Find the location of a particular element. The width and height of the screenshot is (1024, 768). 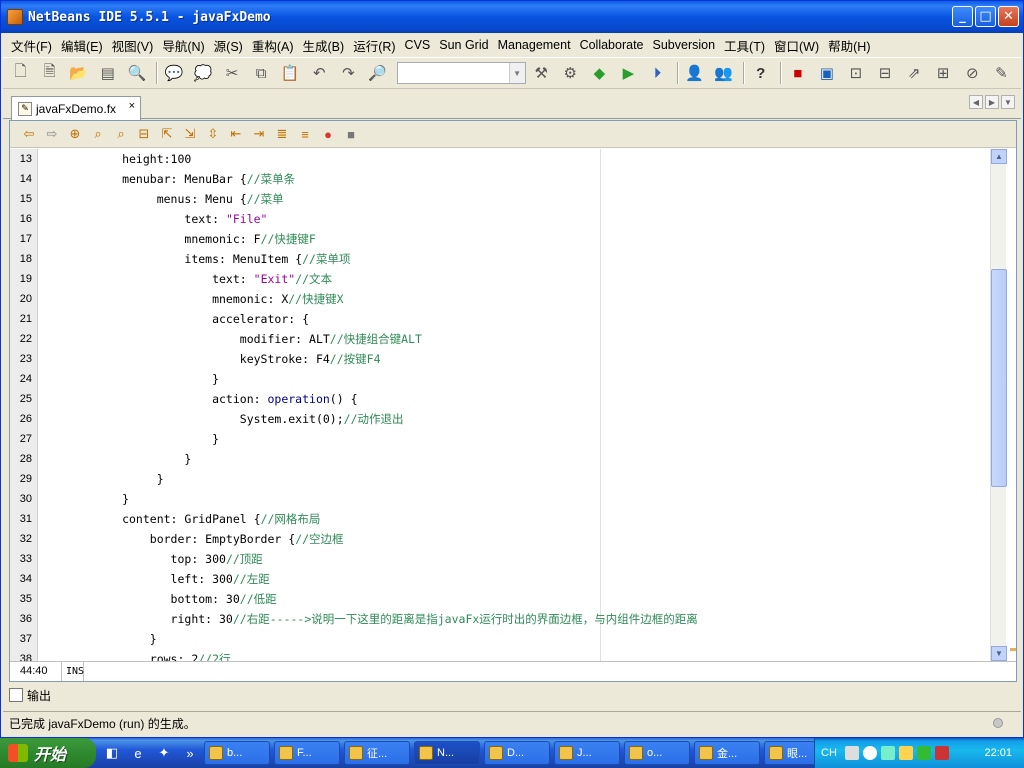

redo-icon: ↷ is located at coordinates (348, 73).